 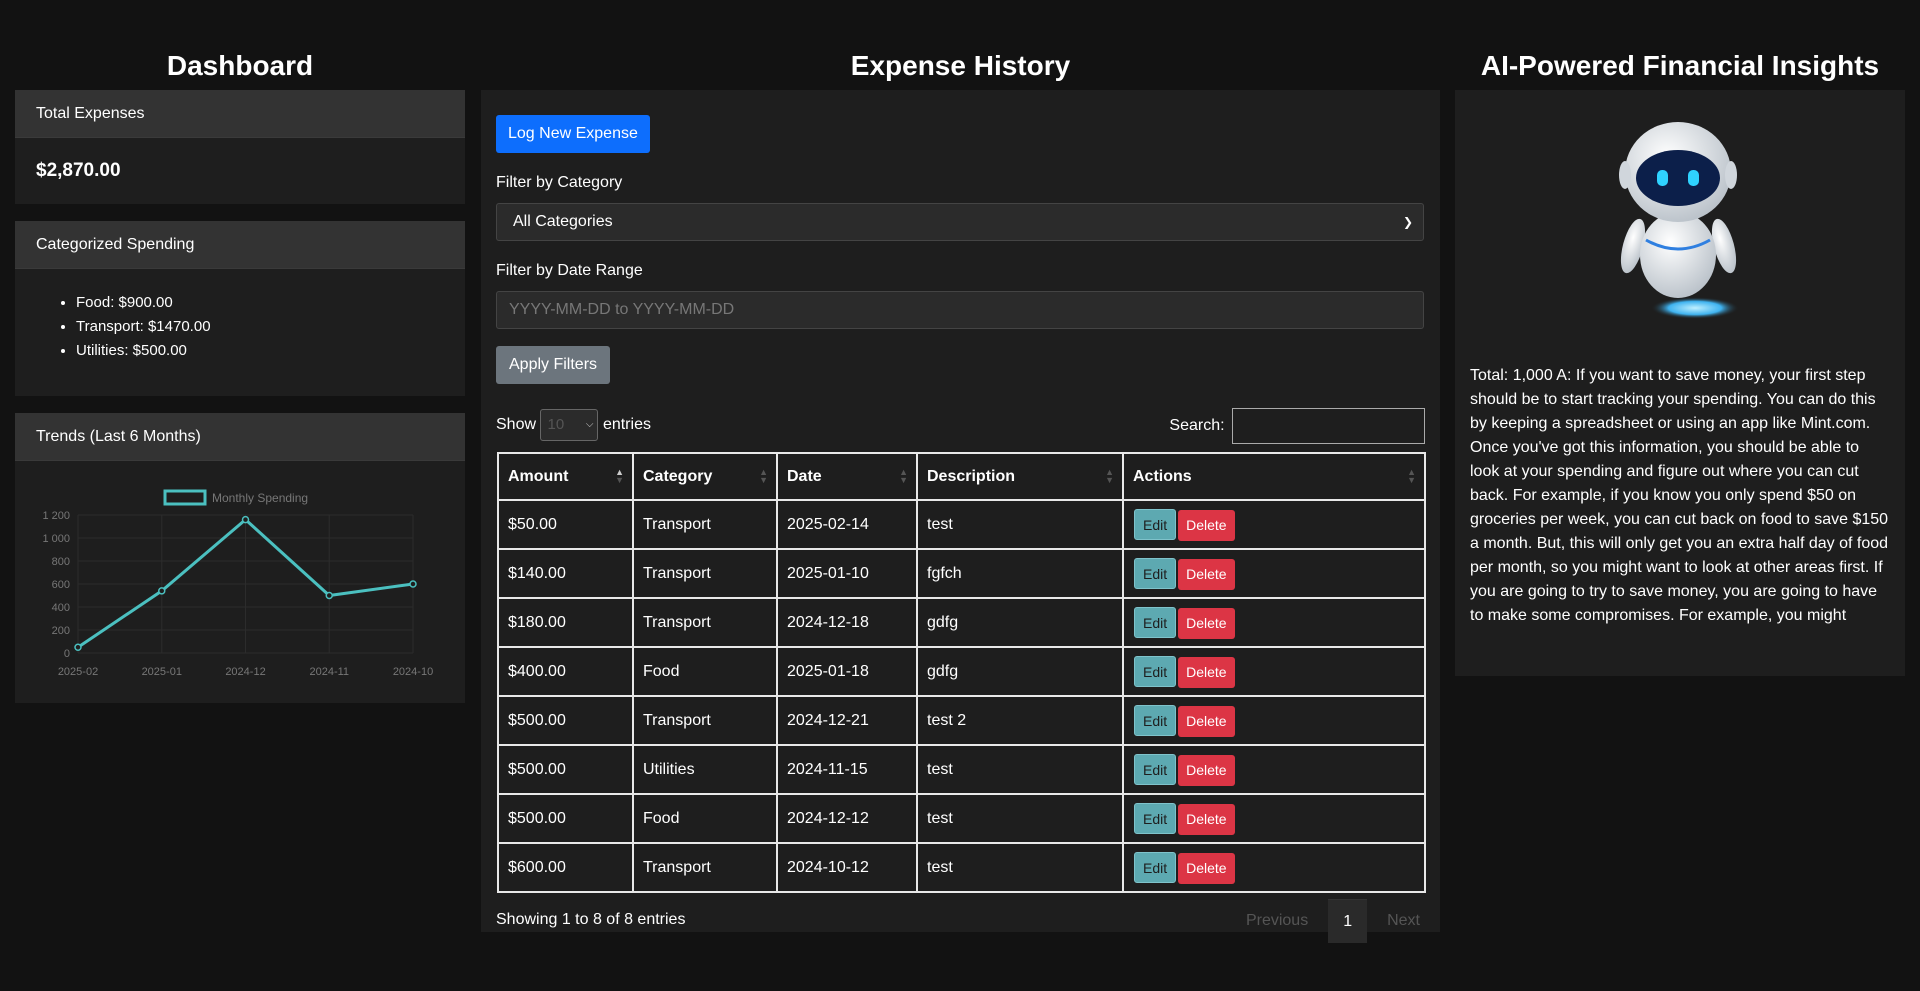 I want to click on next-page-button: Next, so click(x=1403, y=921).